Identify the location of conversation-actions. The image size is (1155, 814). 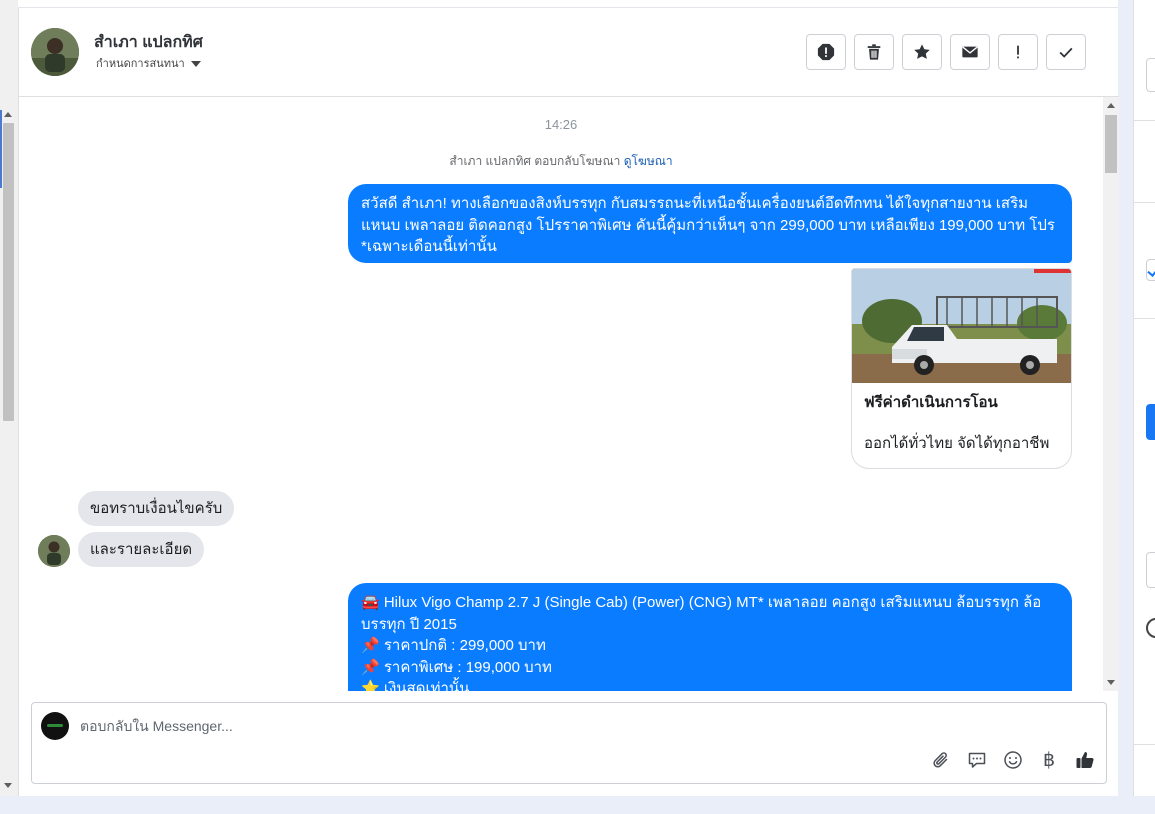
(946, 52).